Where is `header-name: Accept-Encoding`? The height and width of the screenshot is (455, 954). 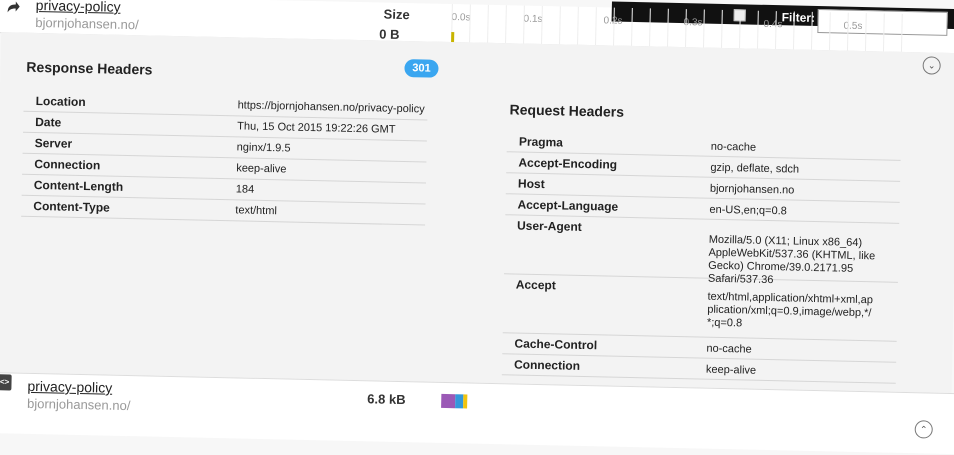
header-name: Accept-Encoding is located at coordinates (568, 163).